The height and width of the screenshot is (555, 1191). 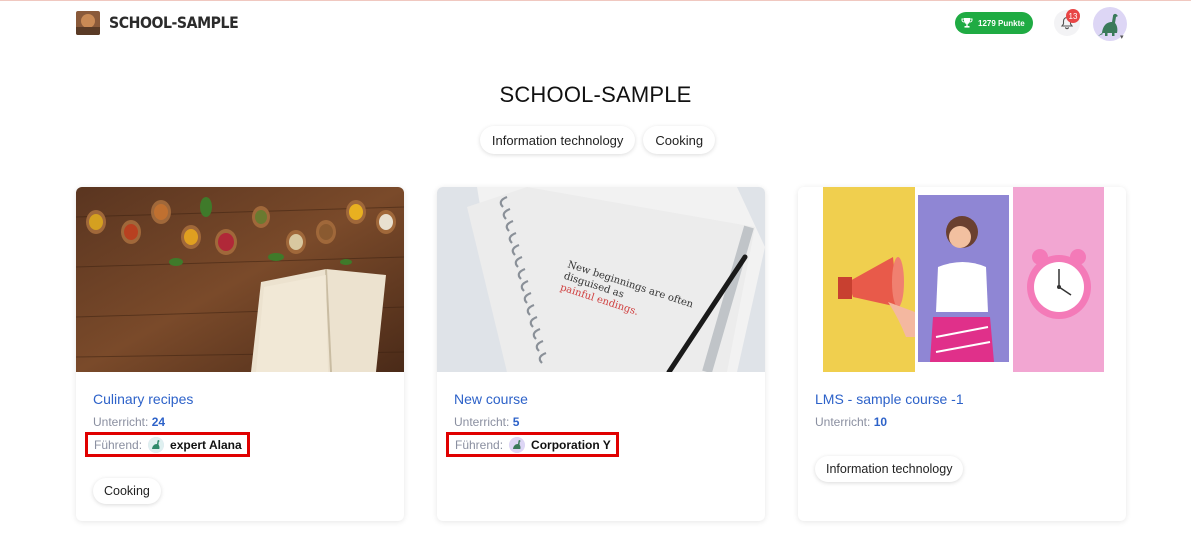 I want to click on school-logo, so click(x=88, y=23).